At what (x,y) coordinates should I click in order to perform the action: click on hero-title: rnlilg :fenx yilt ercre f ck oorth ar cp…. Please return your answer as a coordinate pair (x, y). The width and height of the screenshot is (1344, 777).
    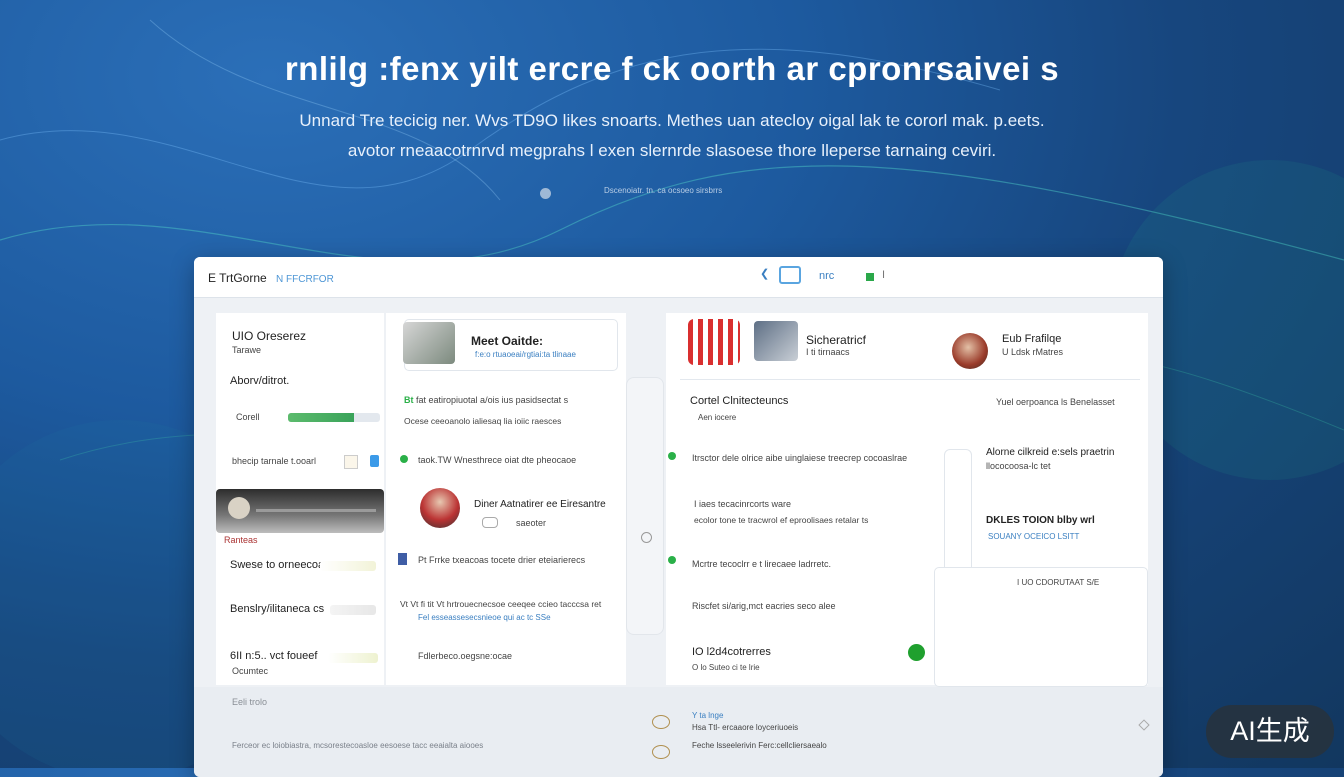
    Looking at the image, I should click on (672, 68).